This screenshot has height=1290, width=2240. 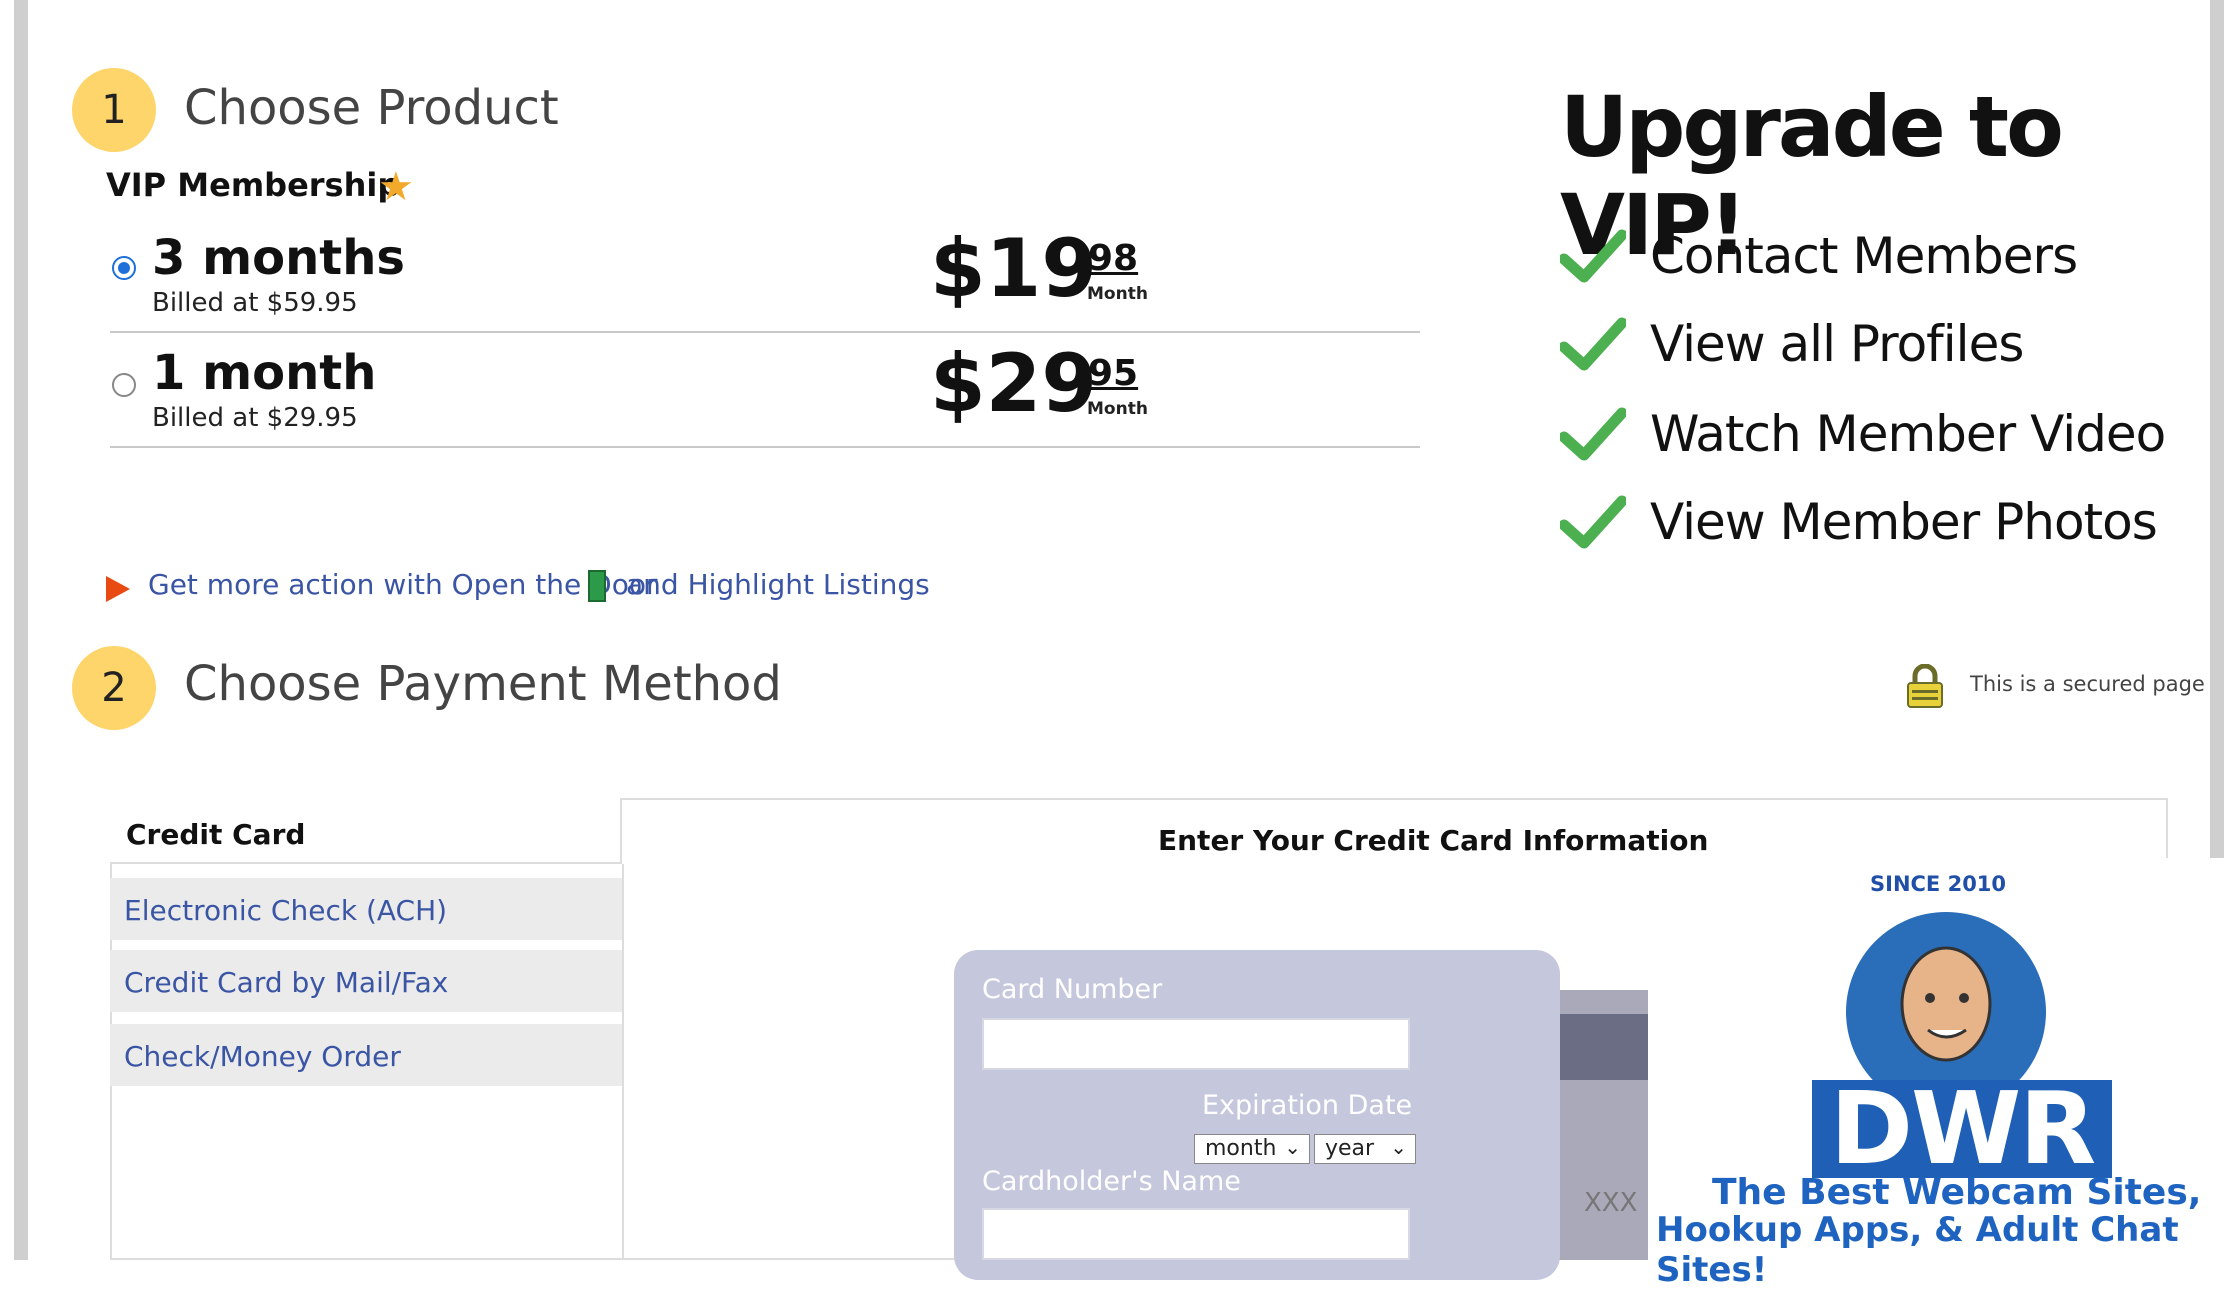 I want to click on plan-row-3-months: 3 months Billed at $59.95 $19 98 Month, so click(x=765, y=275).